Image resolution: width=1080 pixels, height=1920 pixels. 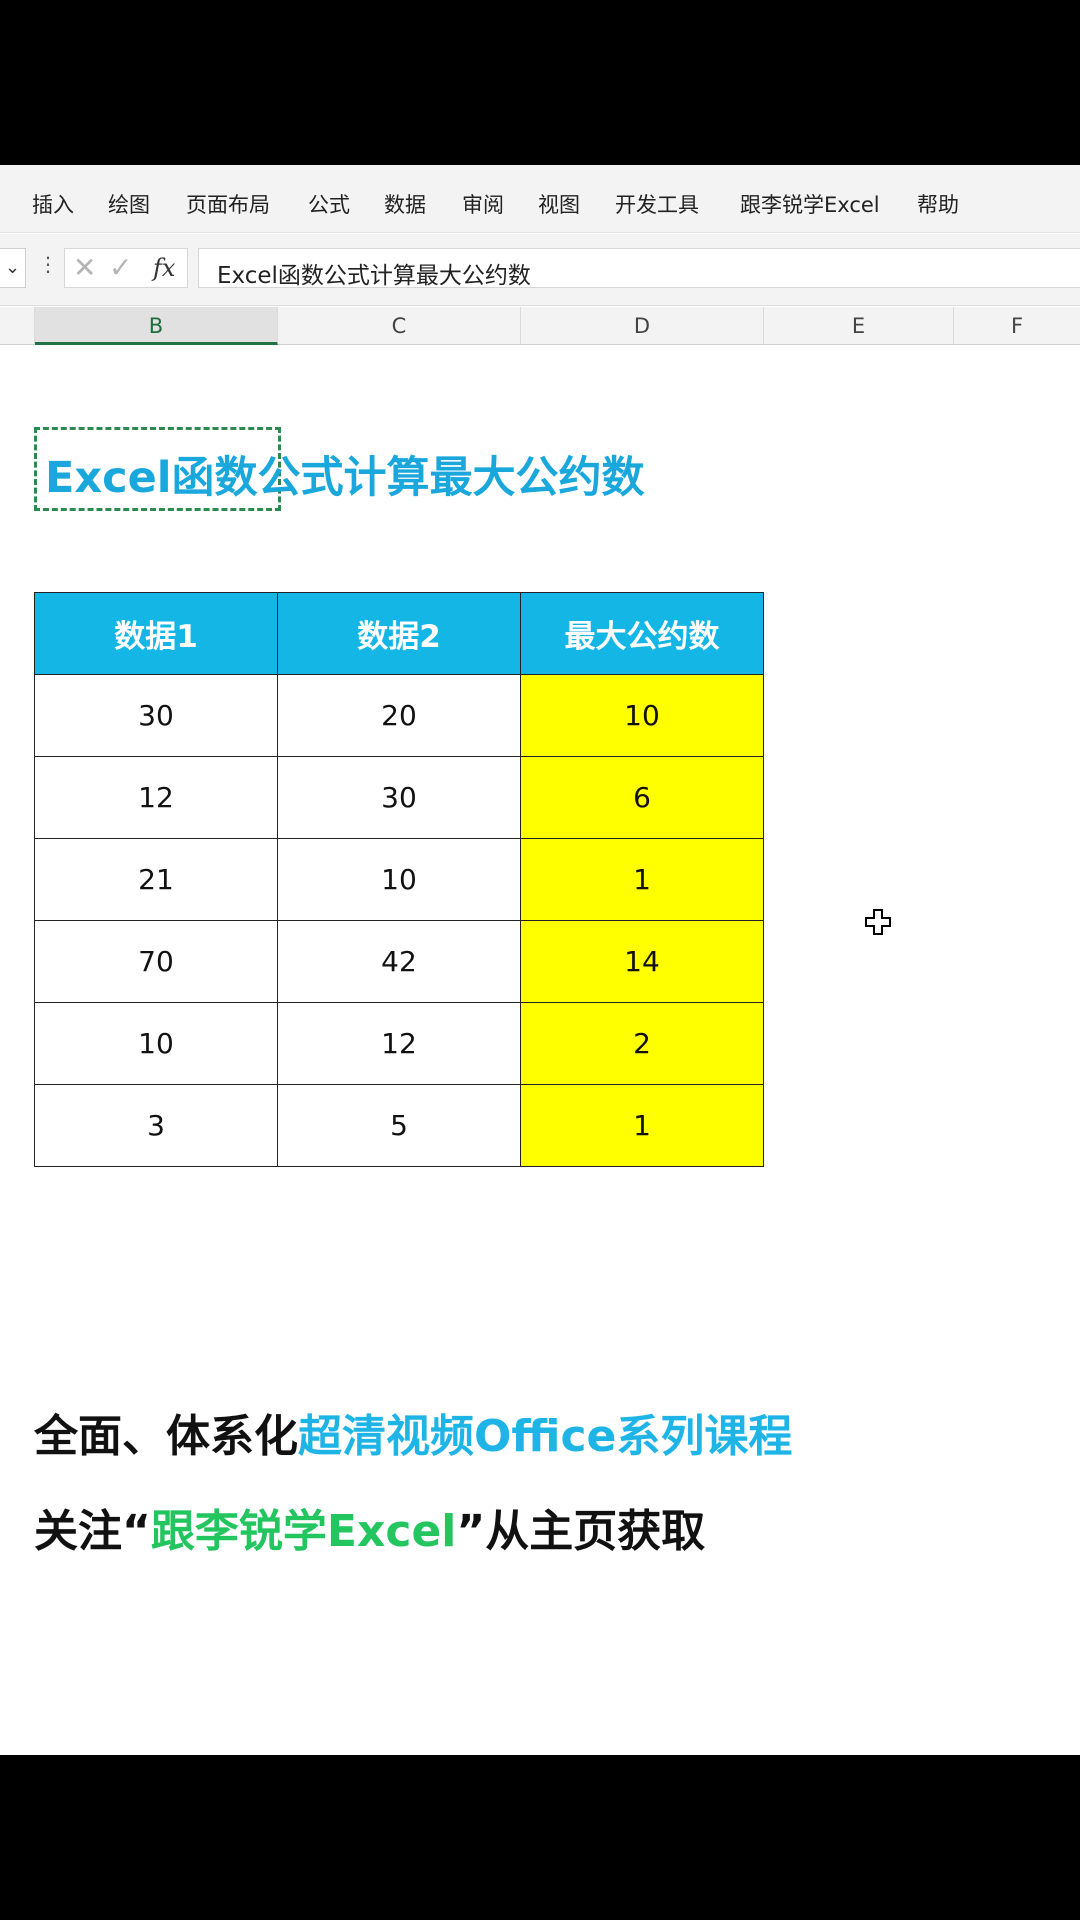 I want to click on tab-data: 数据, so click(x=405, y=204).